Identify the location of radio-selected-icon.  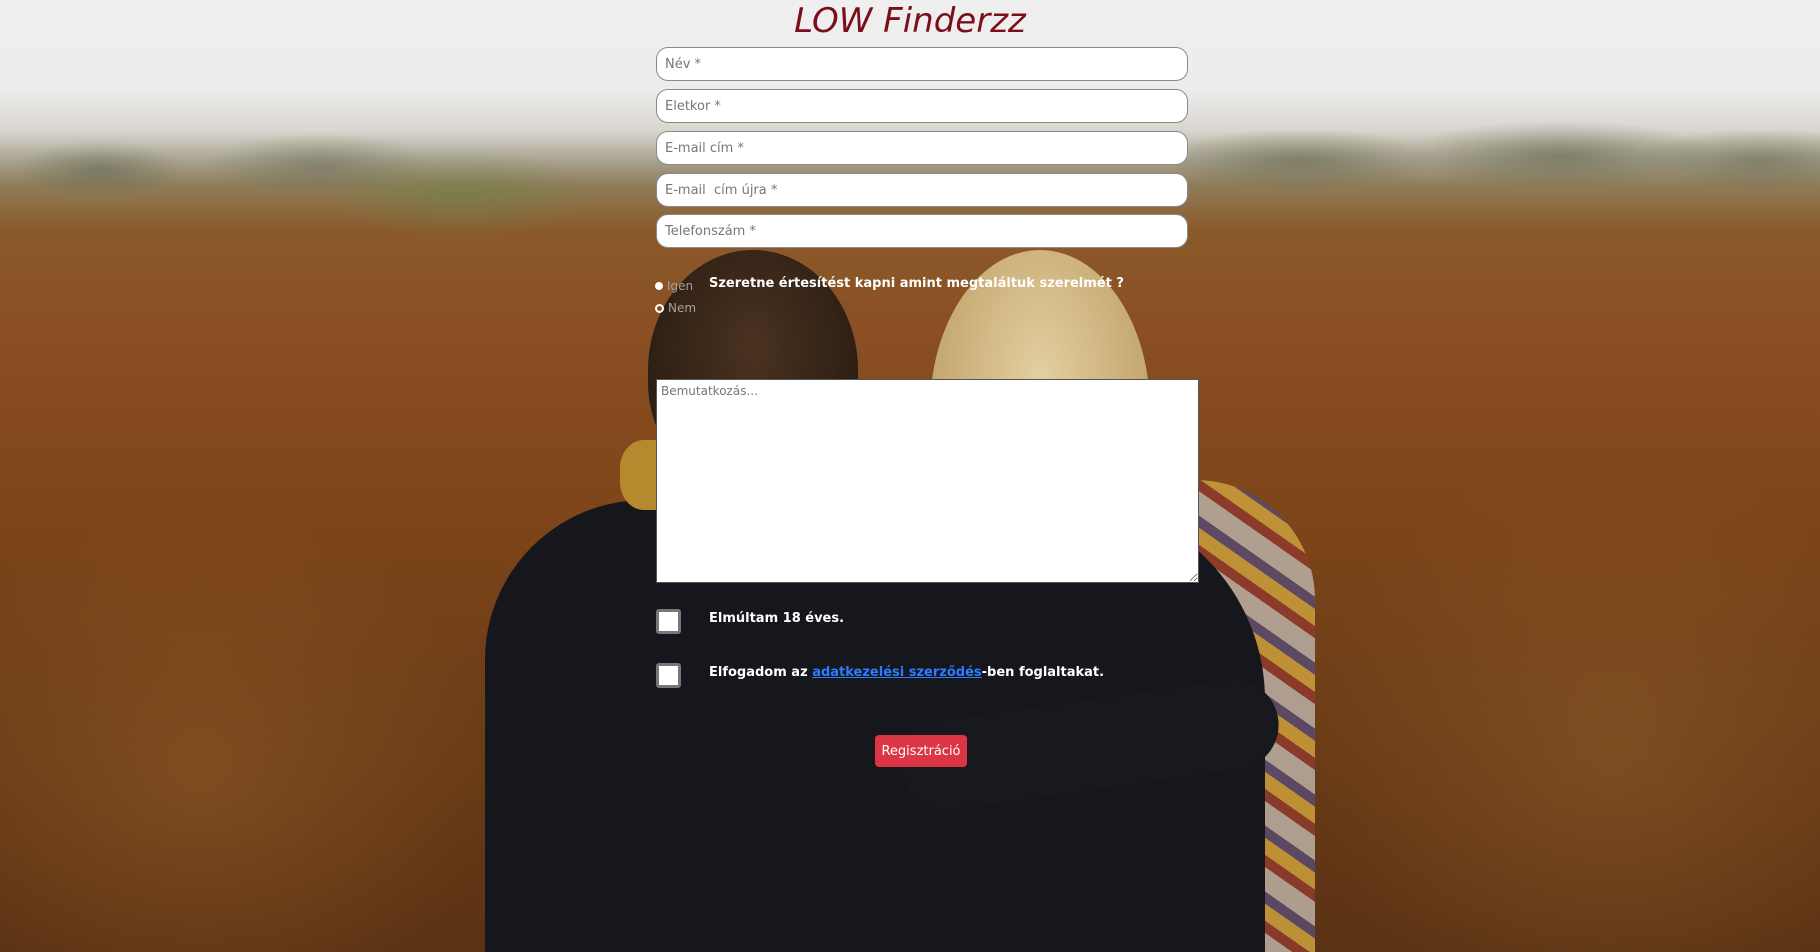
(659, 286).